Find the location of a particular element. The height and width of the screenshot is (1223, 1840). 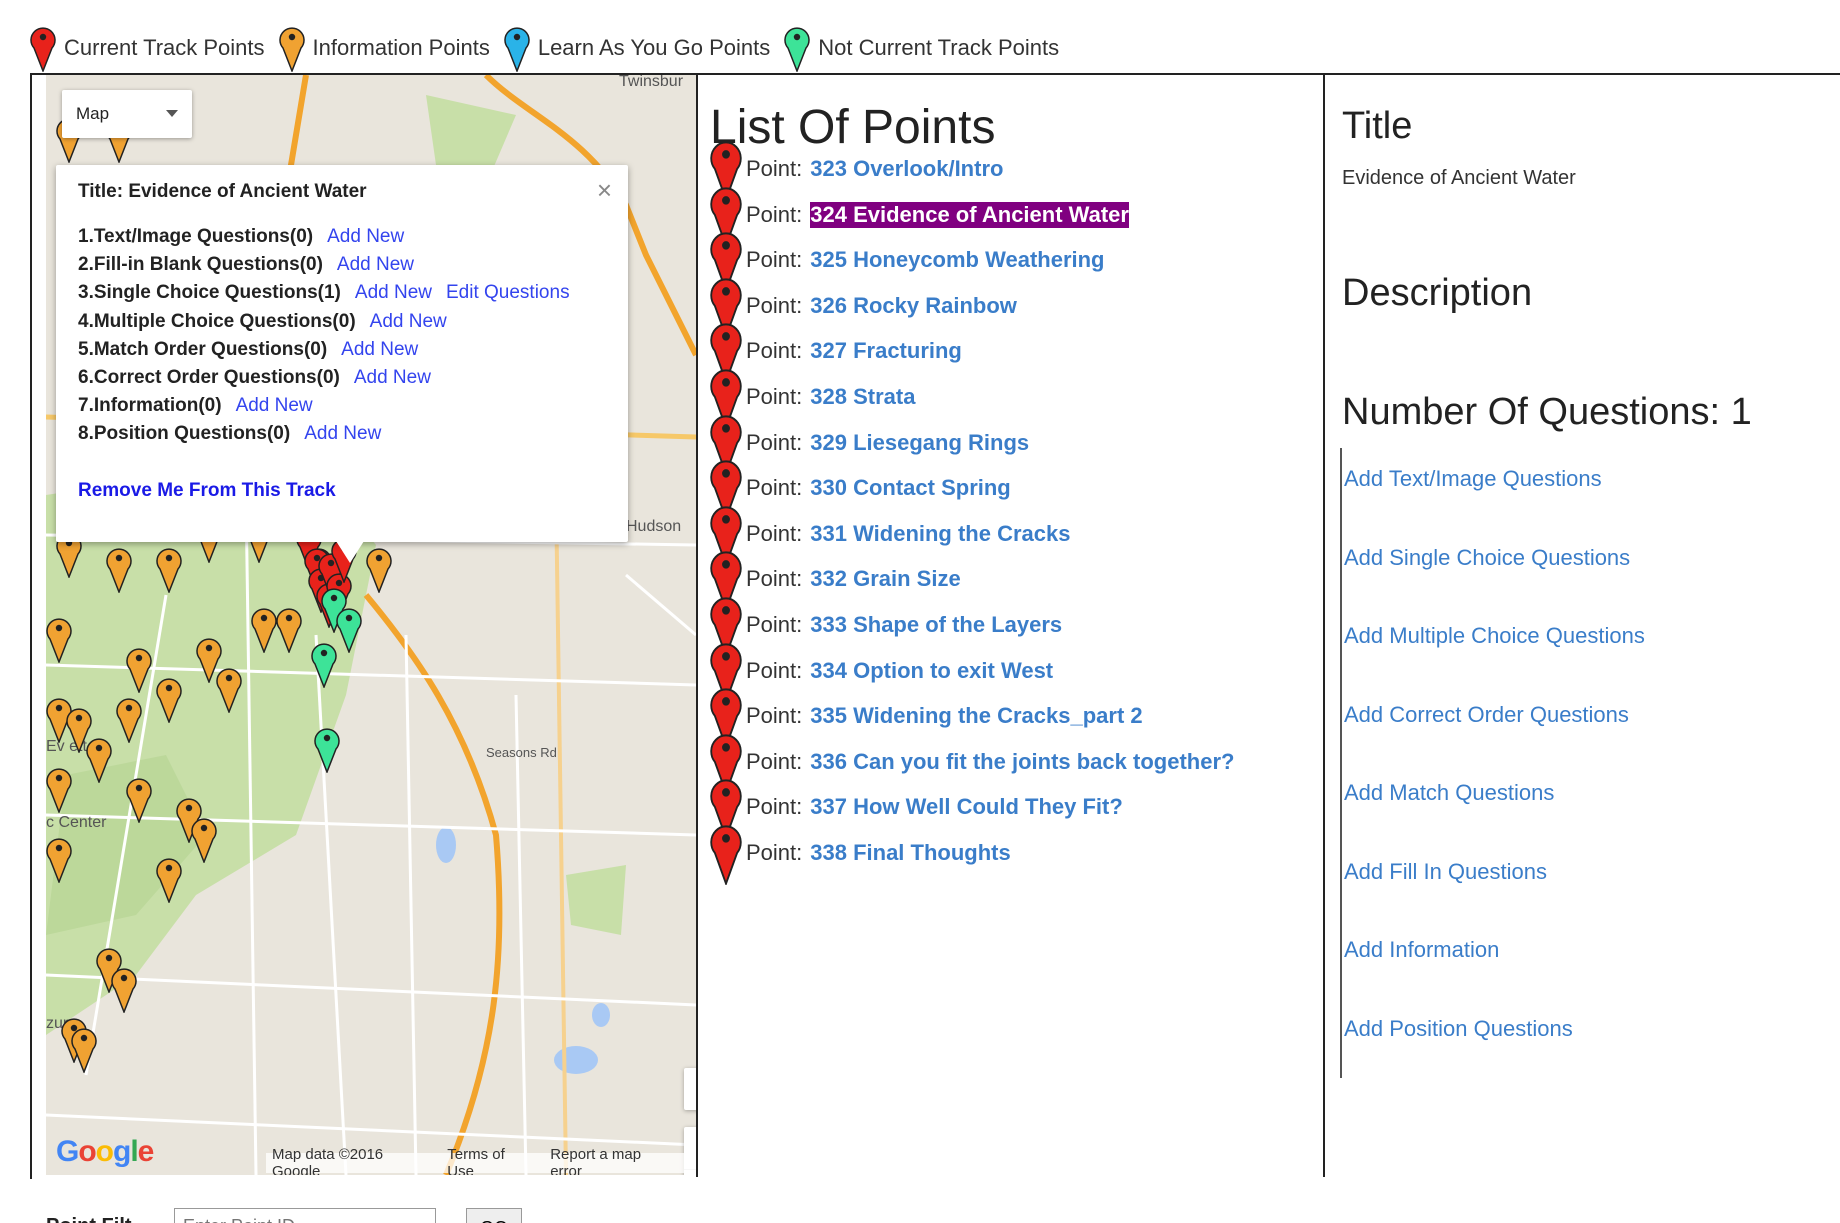

close-icon: × is located at coordinates (604, 190).